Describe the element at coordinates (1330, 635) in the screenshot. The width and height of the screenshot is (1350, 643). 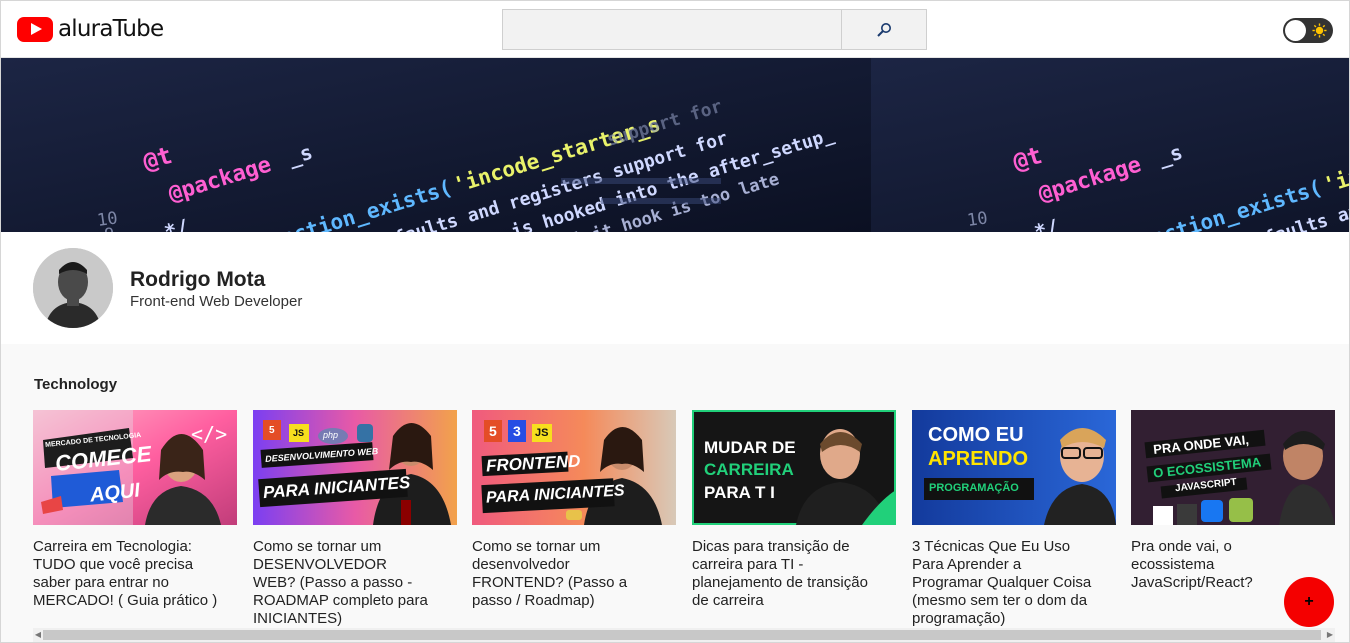
I see `scroll-right-icon: ▶` at that location.